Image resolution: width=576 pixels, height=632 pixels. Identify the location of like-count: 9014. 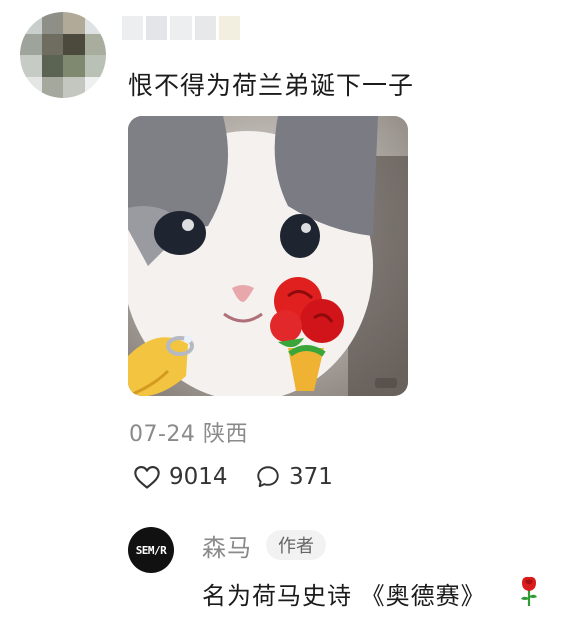
(198, 477).